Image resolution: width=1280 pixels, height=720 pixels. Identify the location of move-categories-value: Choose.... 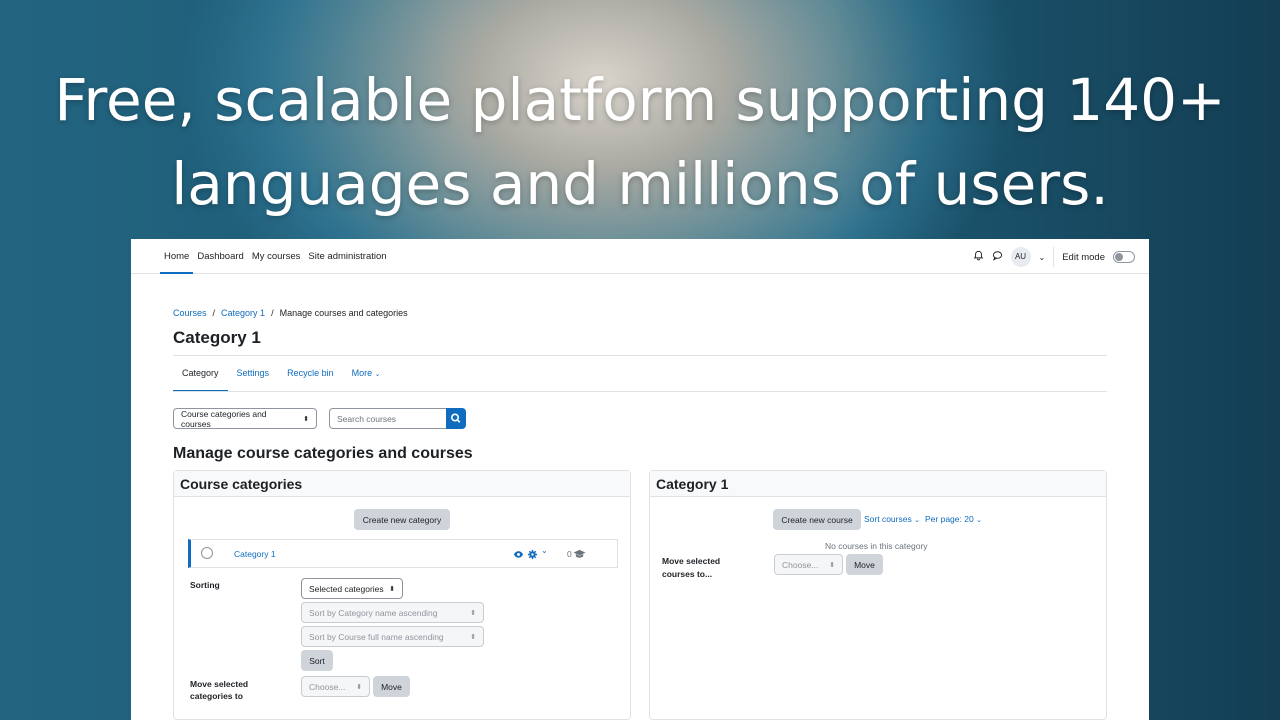
(327, 686).